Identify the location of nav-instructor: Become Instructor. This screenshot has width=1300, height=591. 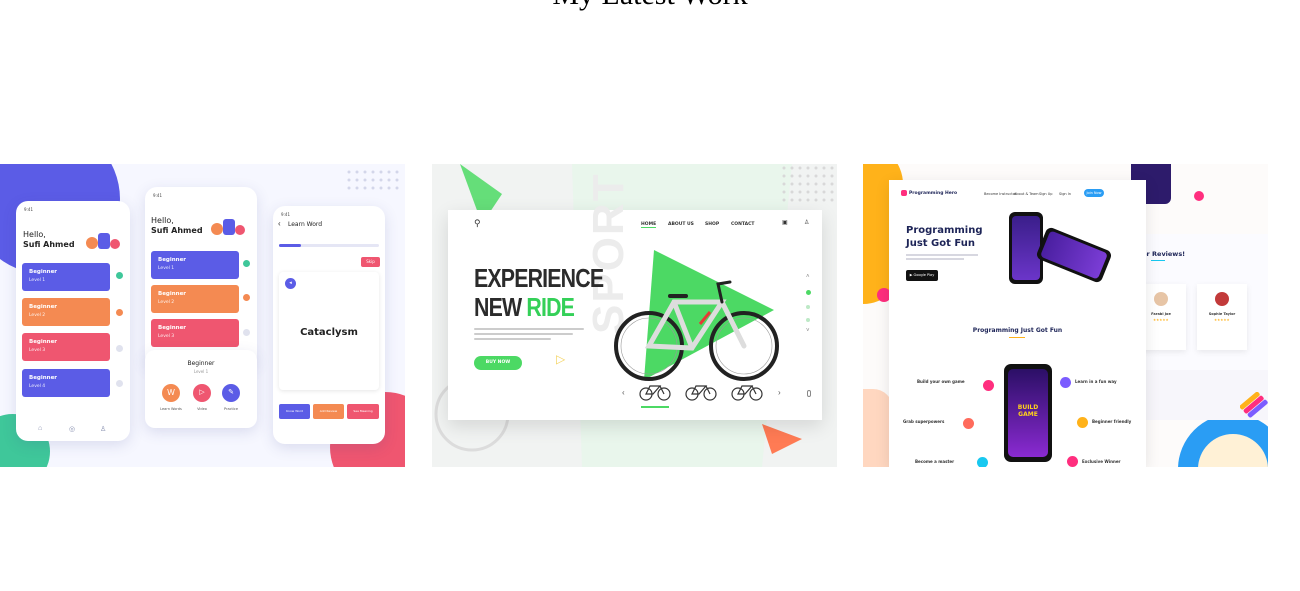
(1000, 194).